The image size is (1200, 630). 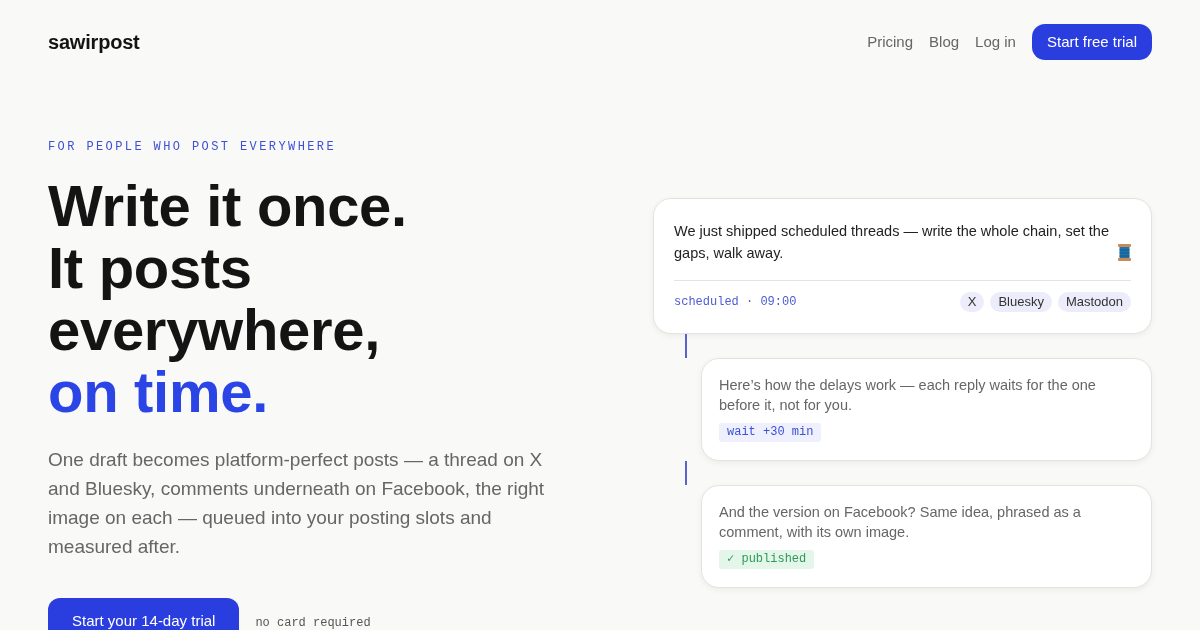 What do you see at coordinates (228, 299) in the screenshot?
I see `headline: Write it once. It posts everywhere, on time.` at bounding box center [228, 299].